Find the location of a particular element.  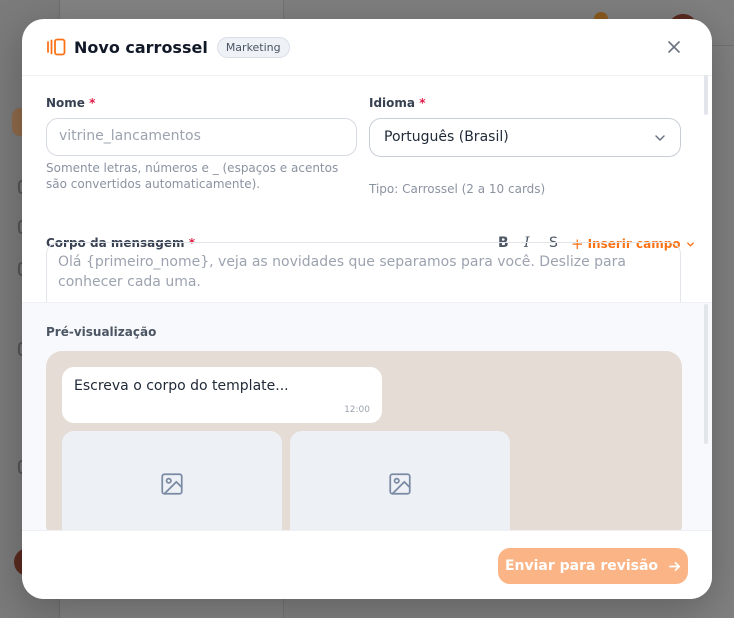

modal-header: Novo carrossel Marketing is located at coordinates (367, 47).